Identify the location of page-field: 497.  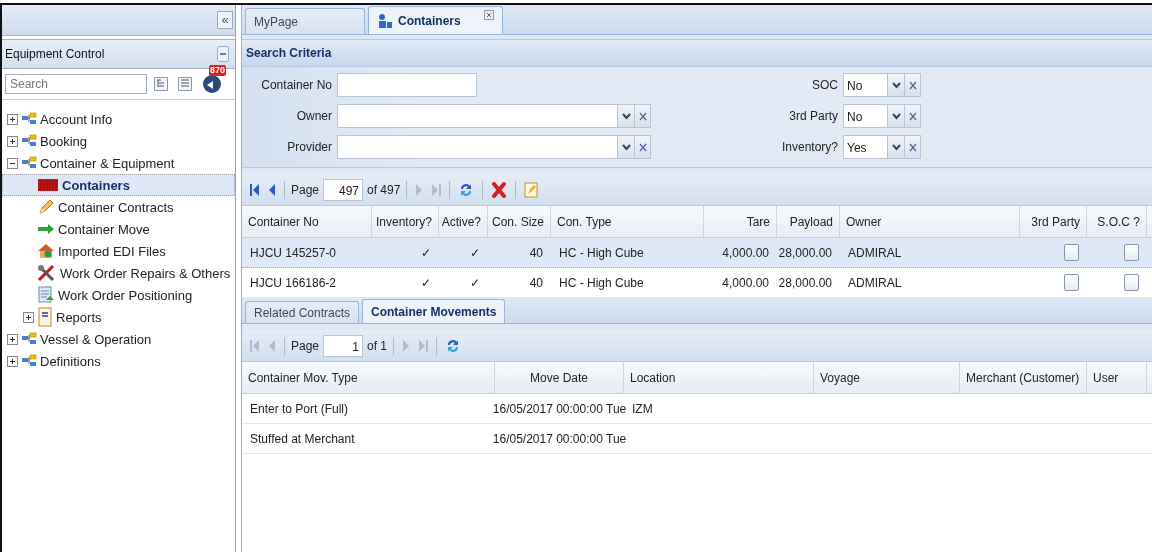
(343, 189).